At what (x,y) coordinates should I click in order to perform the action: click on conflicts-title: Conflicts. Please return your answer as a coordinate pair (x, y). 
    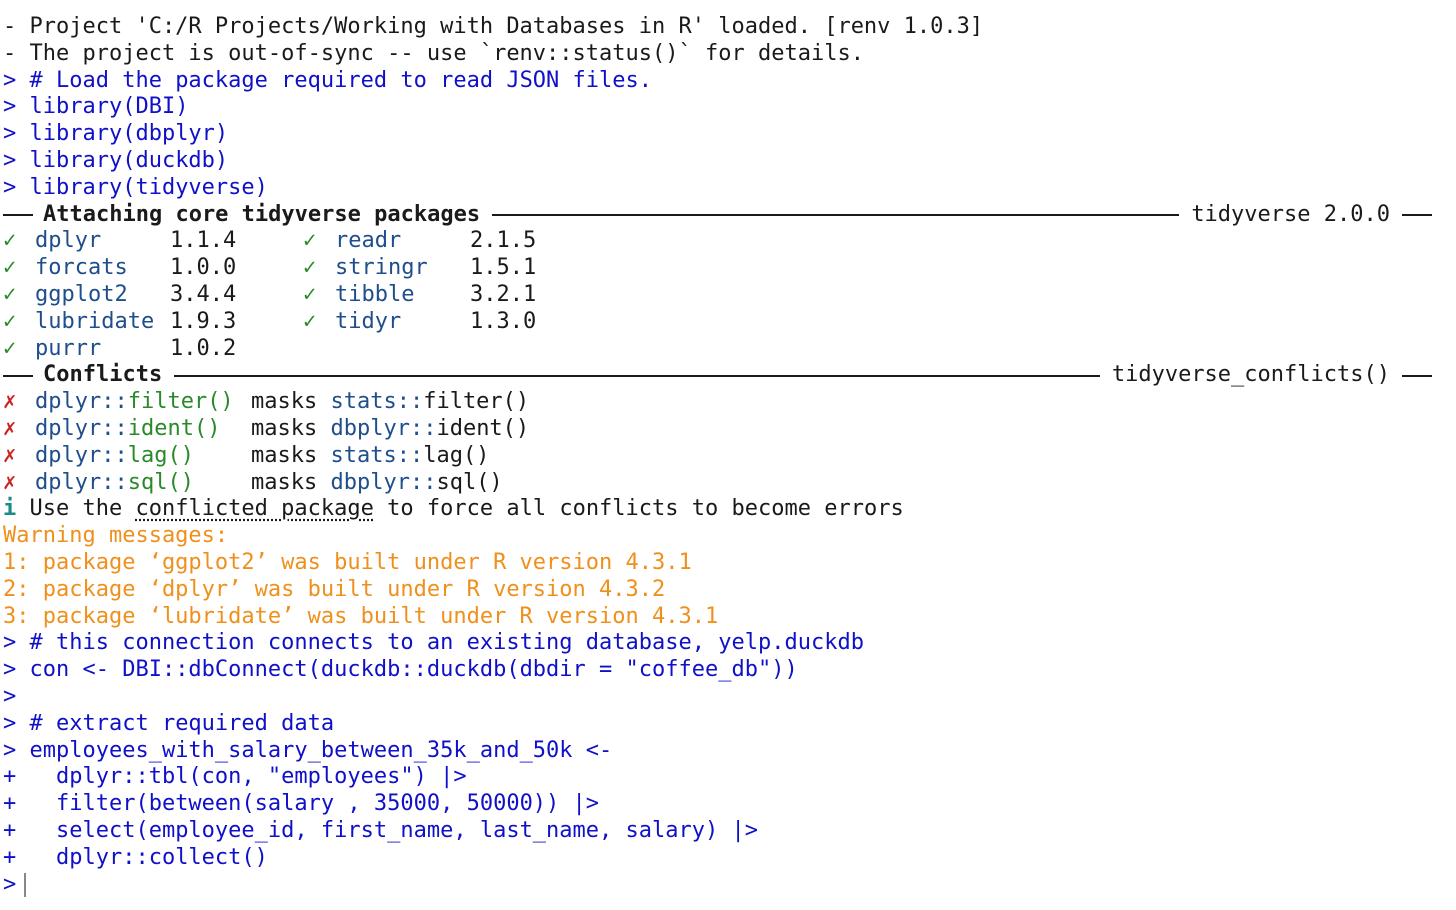
    Looking at the image, I should click on (103, 375).